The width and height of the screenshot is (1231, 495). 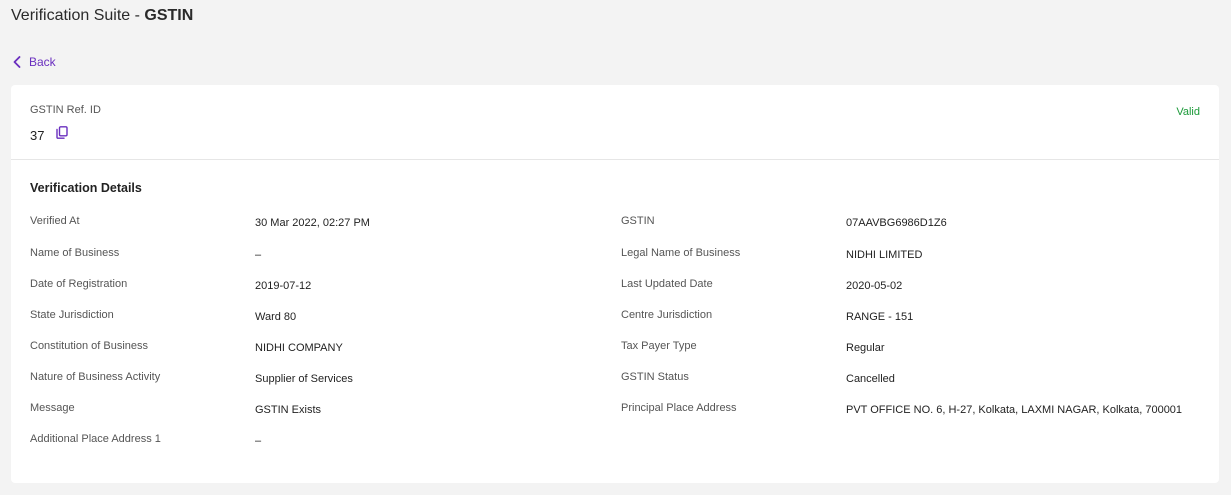 I want to click on detail-value: GSTIN Exists, so click(x=288, y=410).